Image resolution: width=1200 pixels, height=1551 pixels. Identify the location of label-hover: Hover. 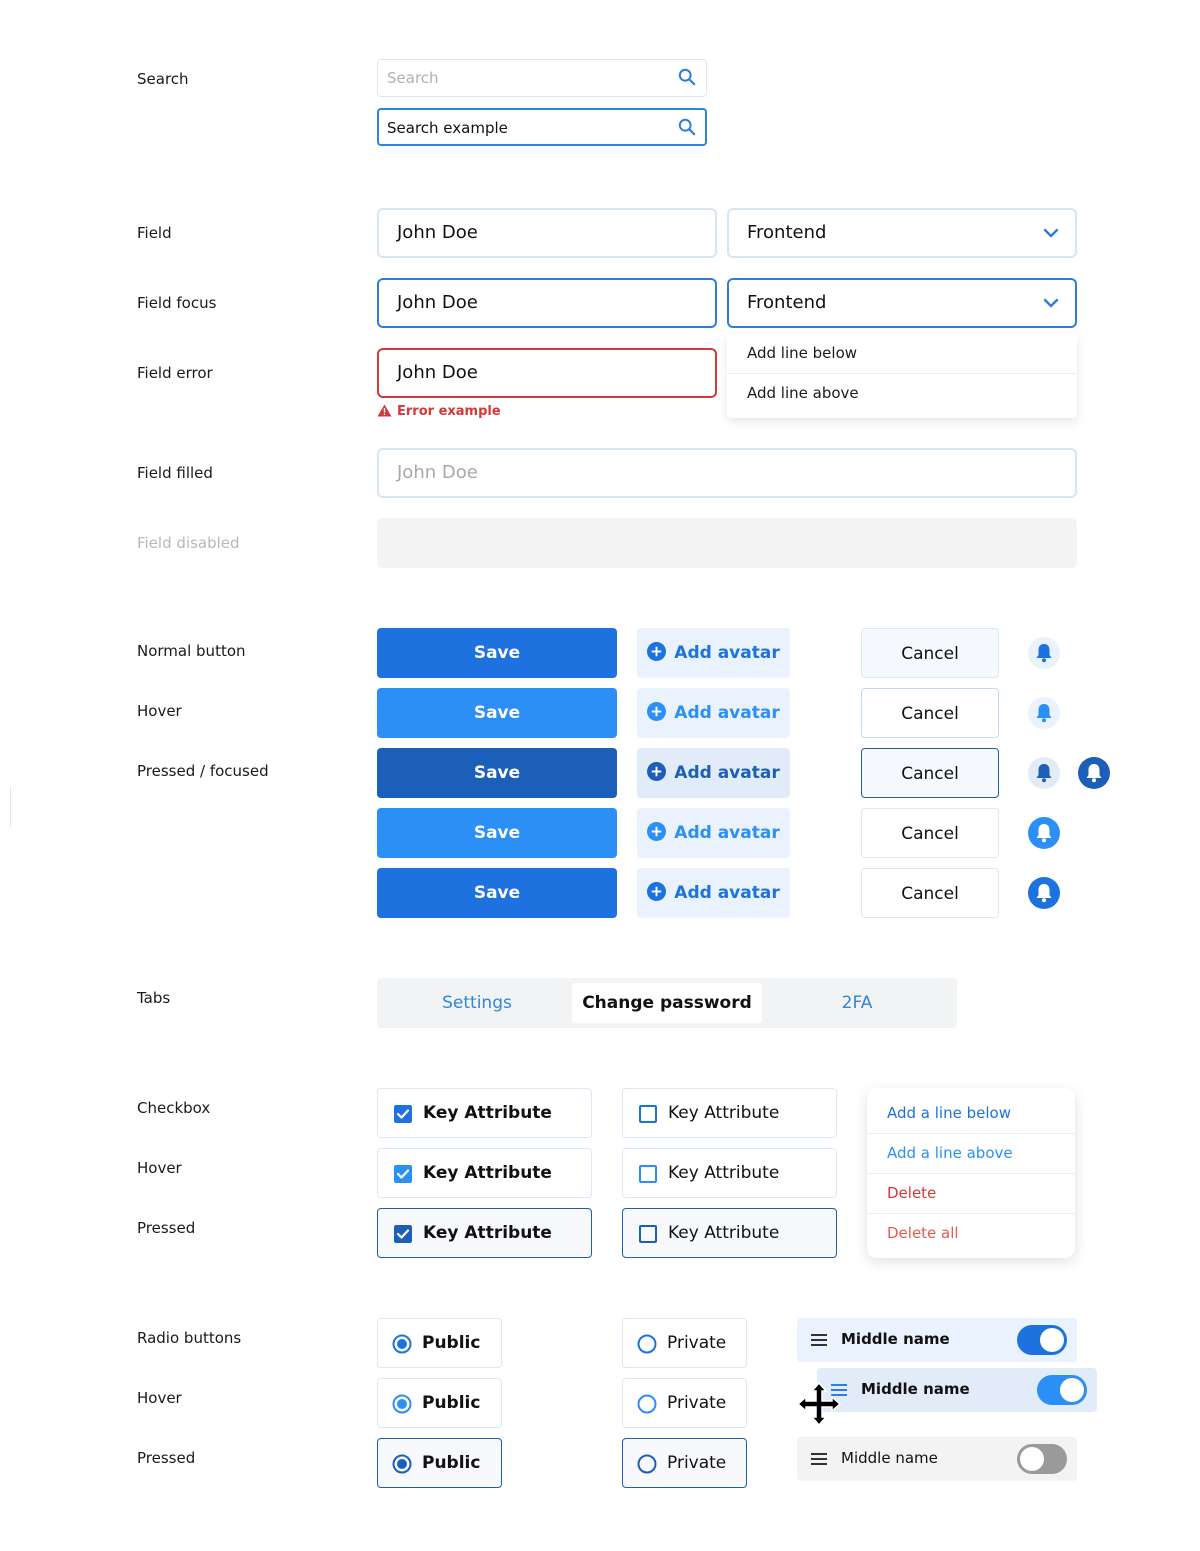
(159, 711).